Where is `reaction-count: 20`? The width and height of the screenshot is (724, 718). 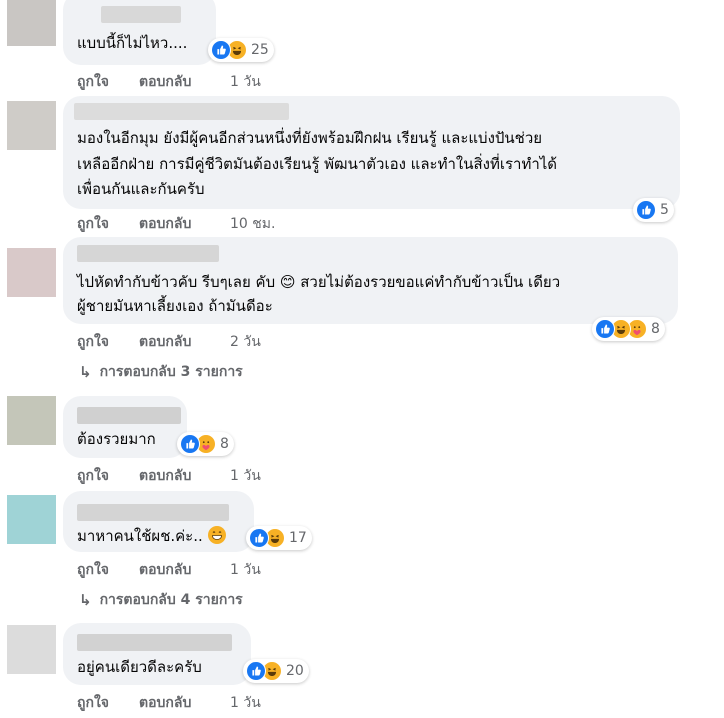 reaction-count: 20 is located at coordinates (295, 671).